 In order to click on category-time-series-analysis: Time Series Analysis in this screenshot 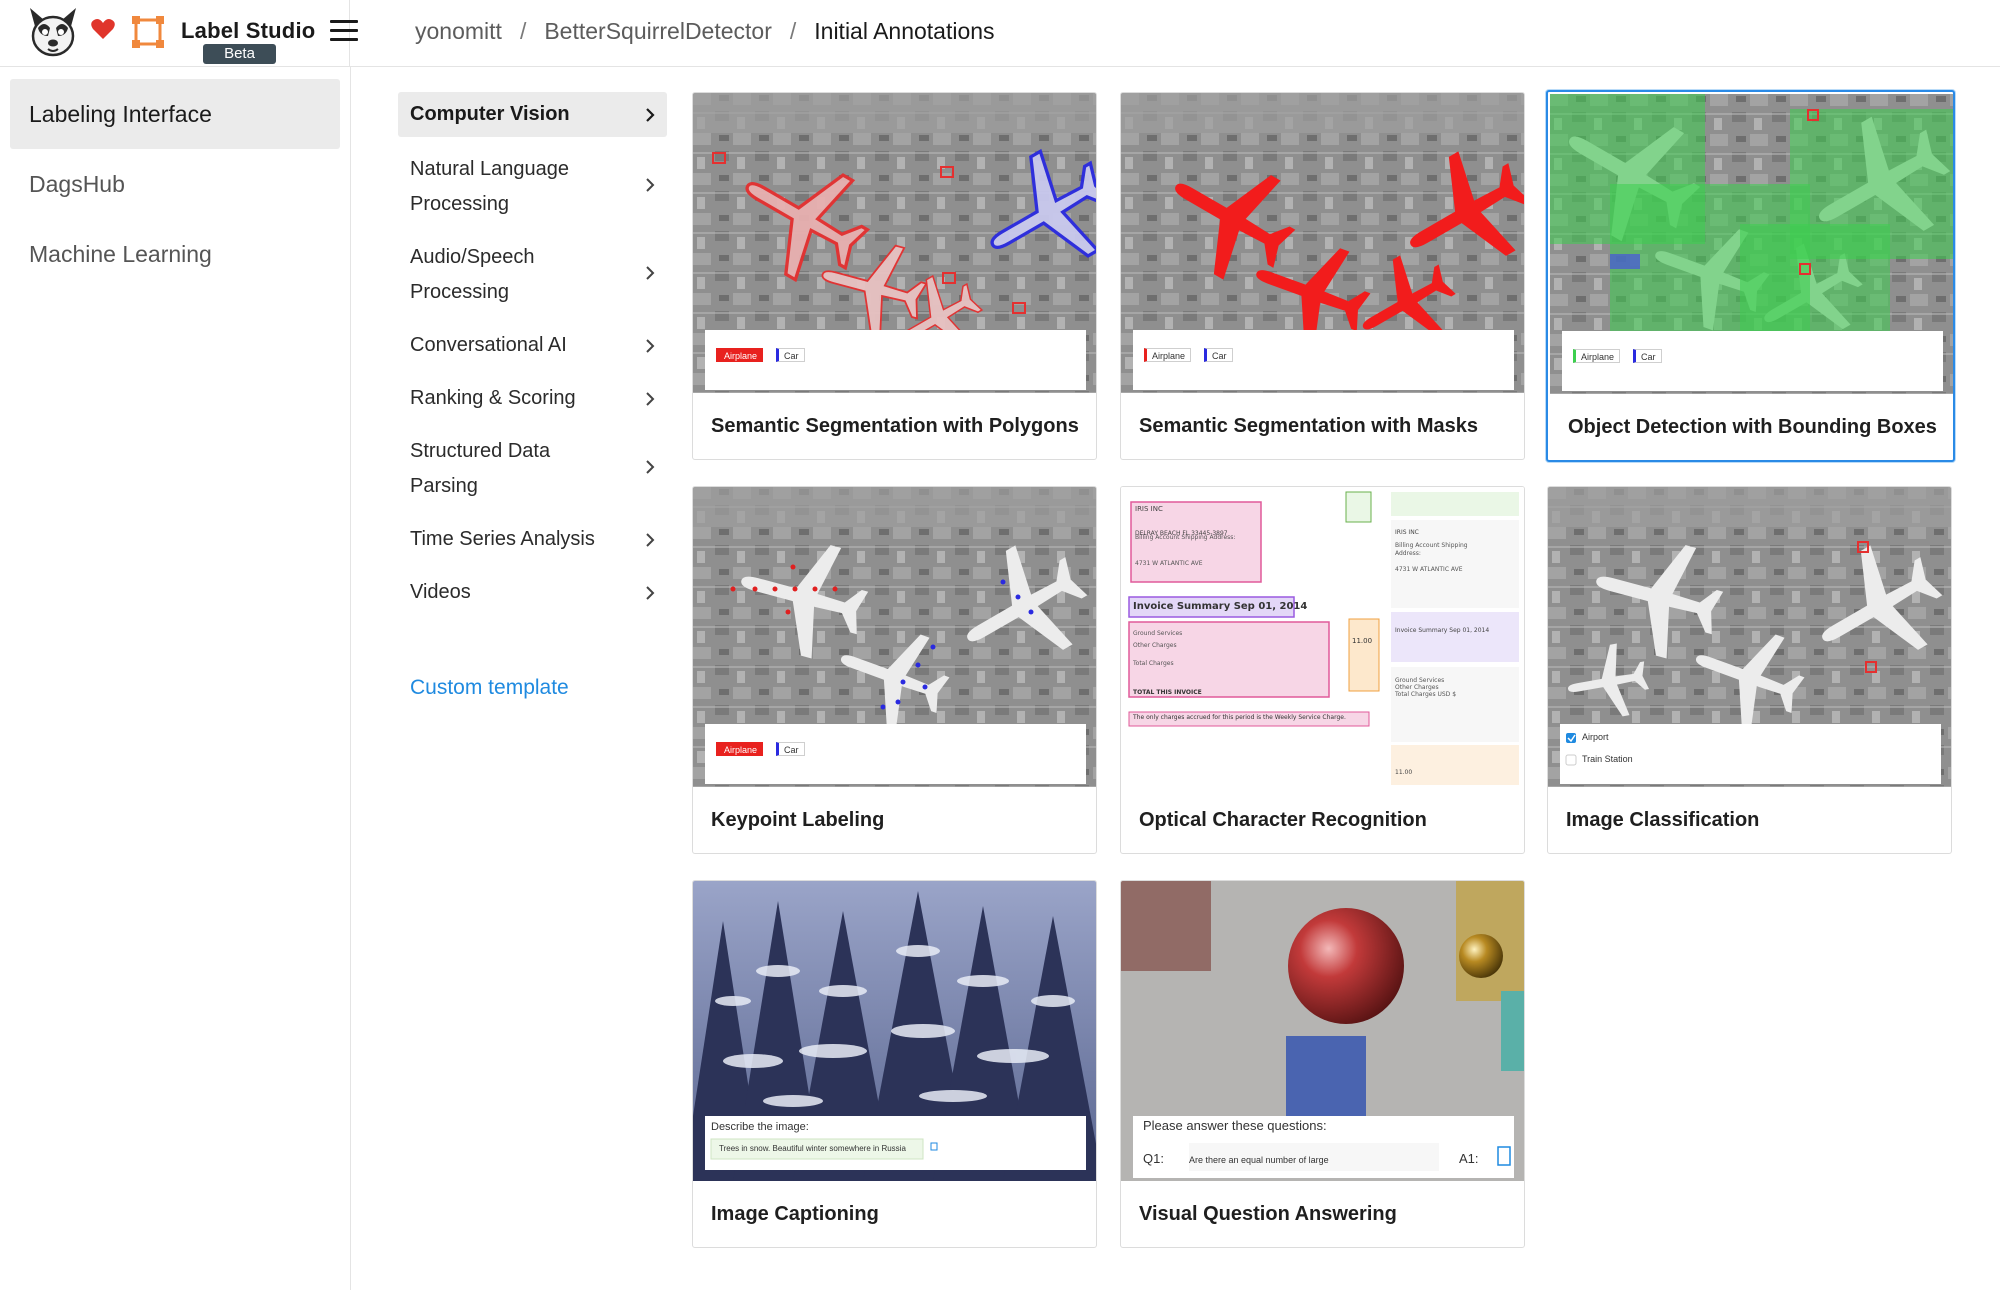, I will do `click(532, 540)`.